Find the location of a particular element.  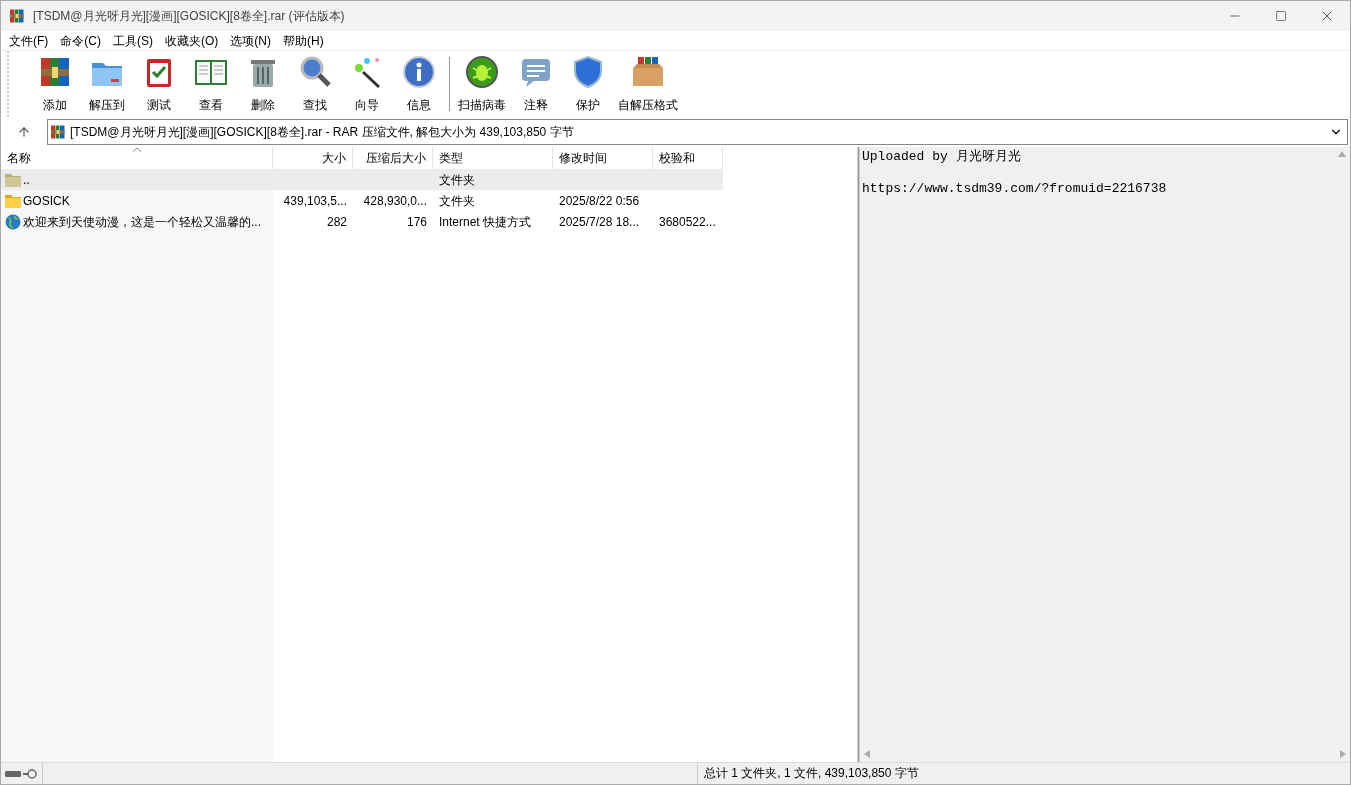

toolbar-button: 注释 is located at coordinates (536, 84).